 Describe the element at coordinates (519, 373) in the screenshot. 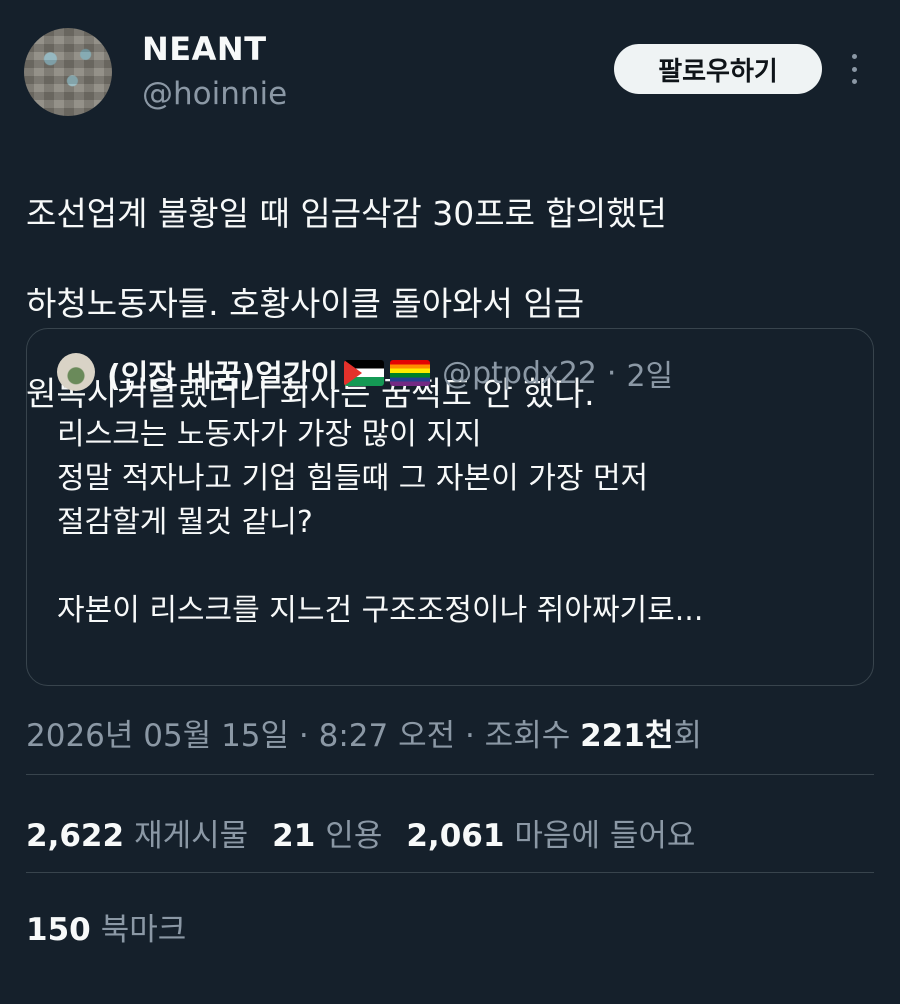

I see `quoted-author-handle: @ptpdx22` at that location.